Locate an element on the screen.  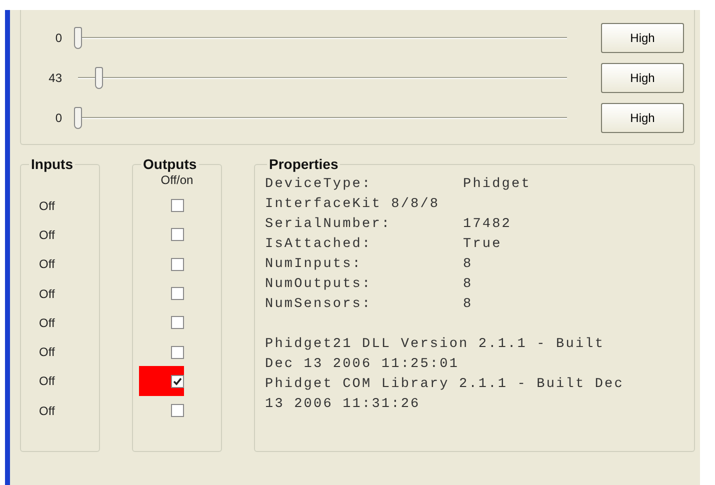
check-icon is located at coordinates (177, 381).